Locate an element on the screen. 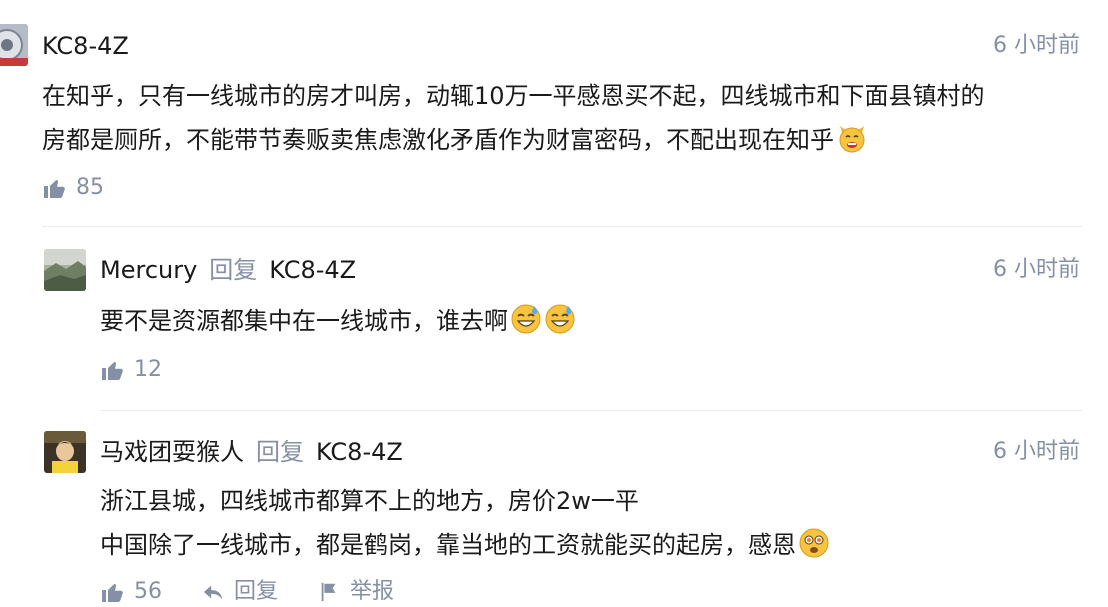 This screenshot has width=1108, height=607. author-name: Mercury is located at coordinates (148, 270).